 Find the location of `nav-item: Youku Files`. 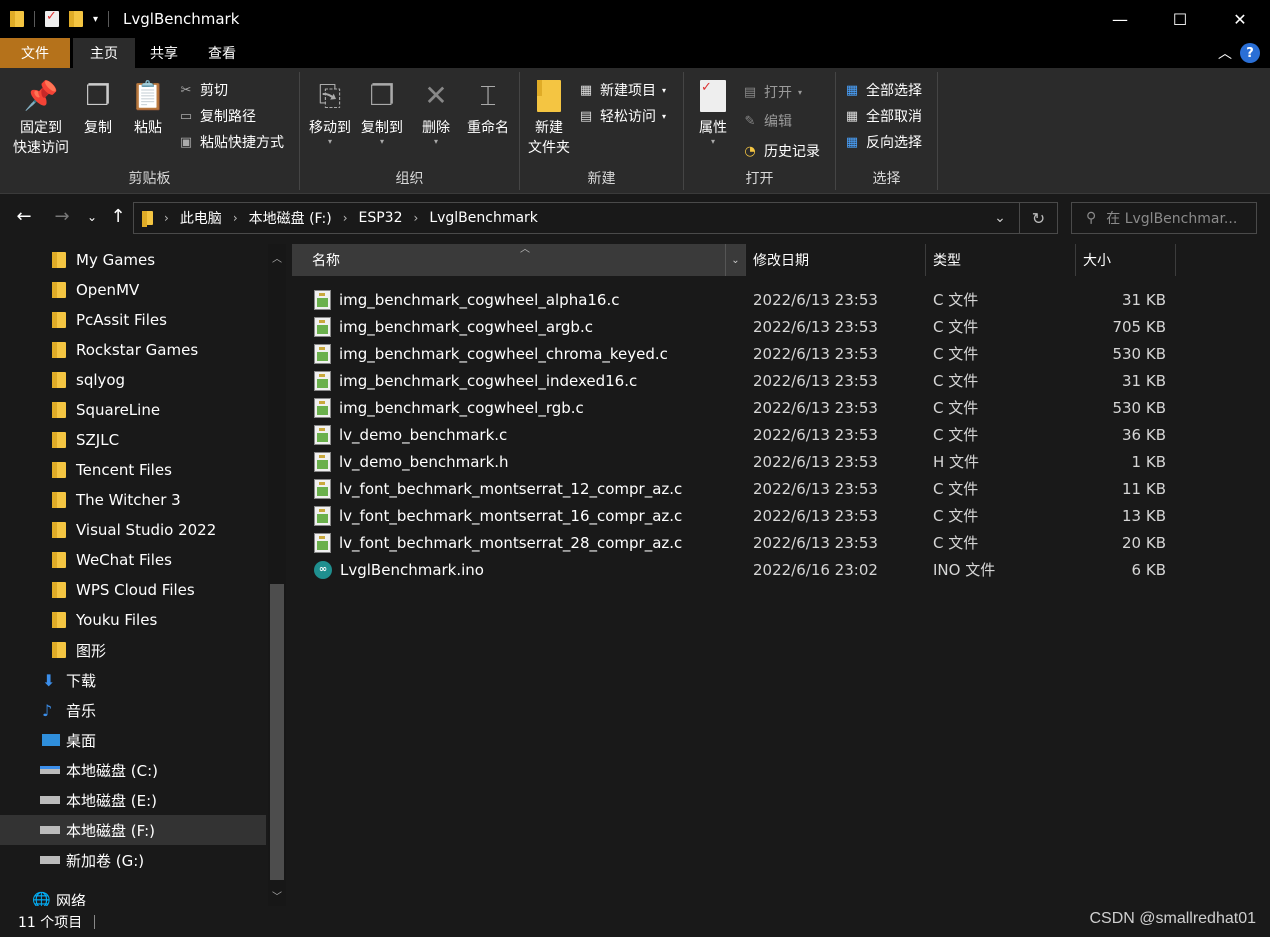

nav-item: Youku Files is located at coordinates (133, 620).